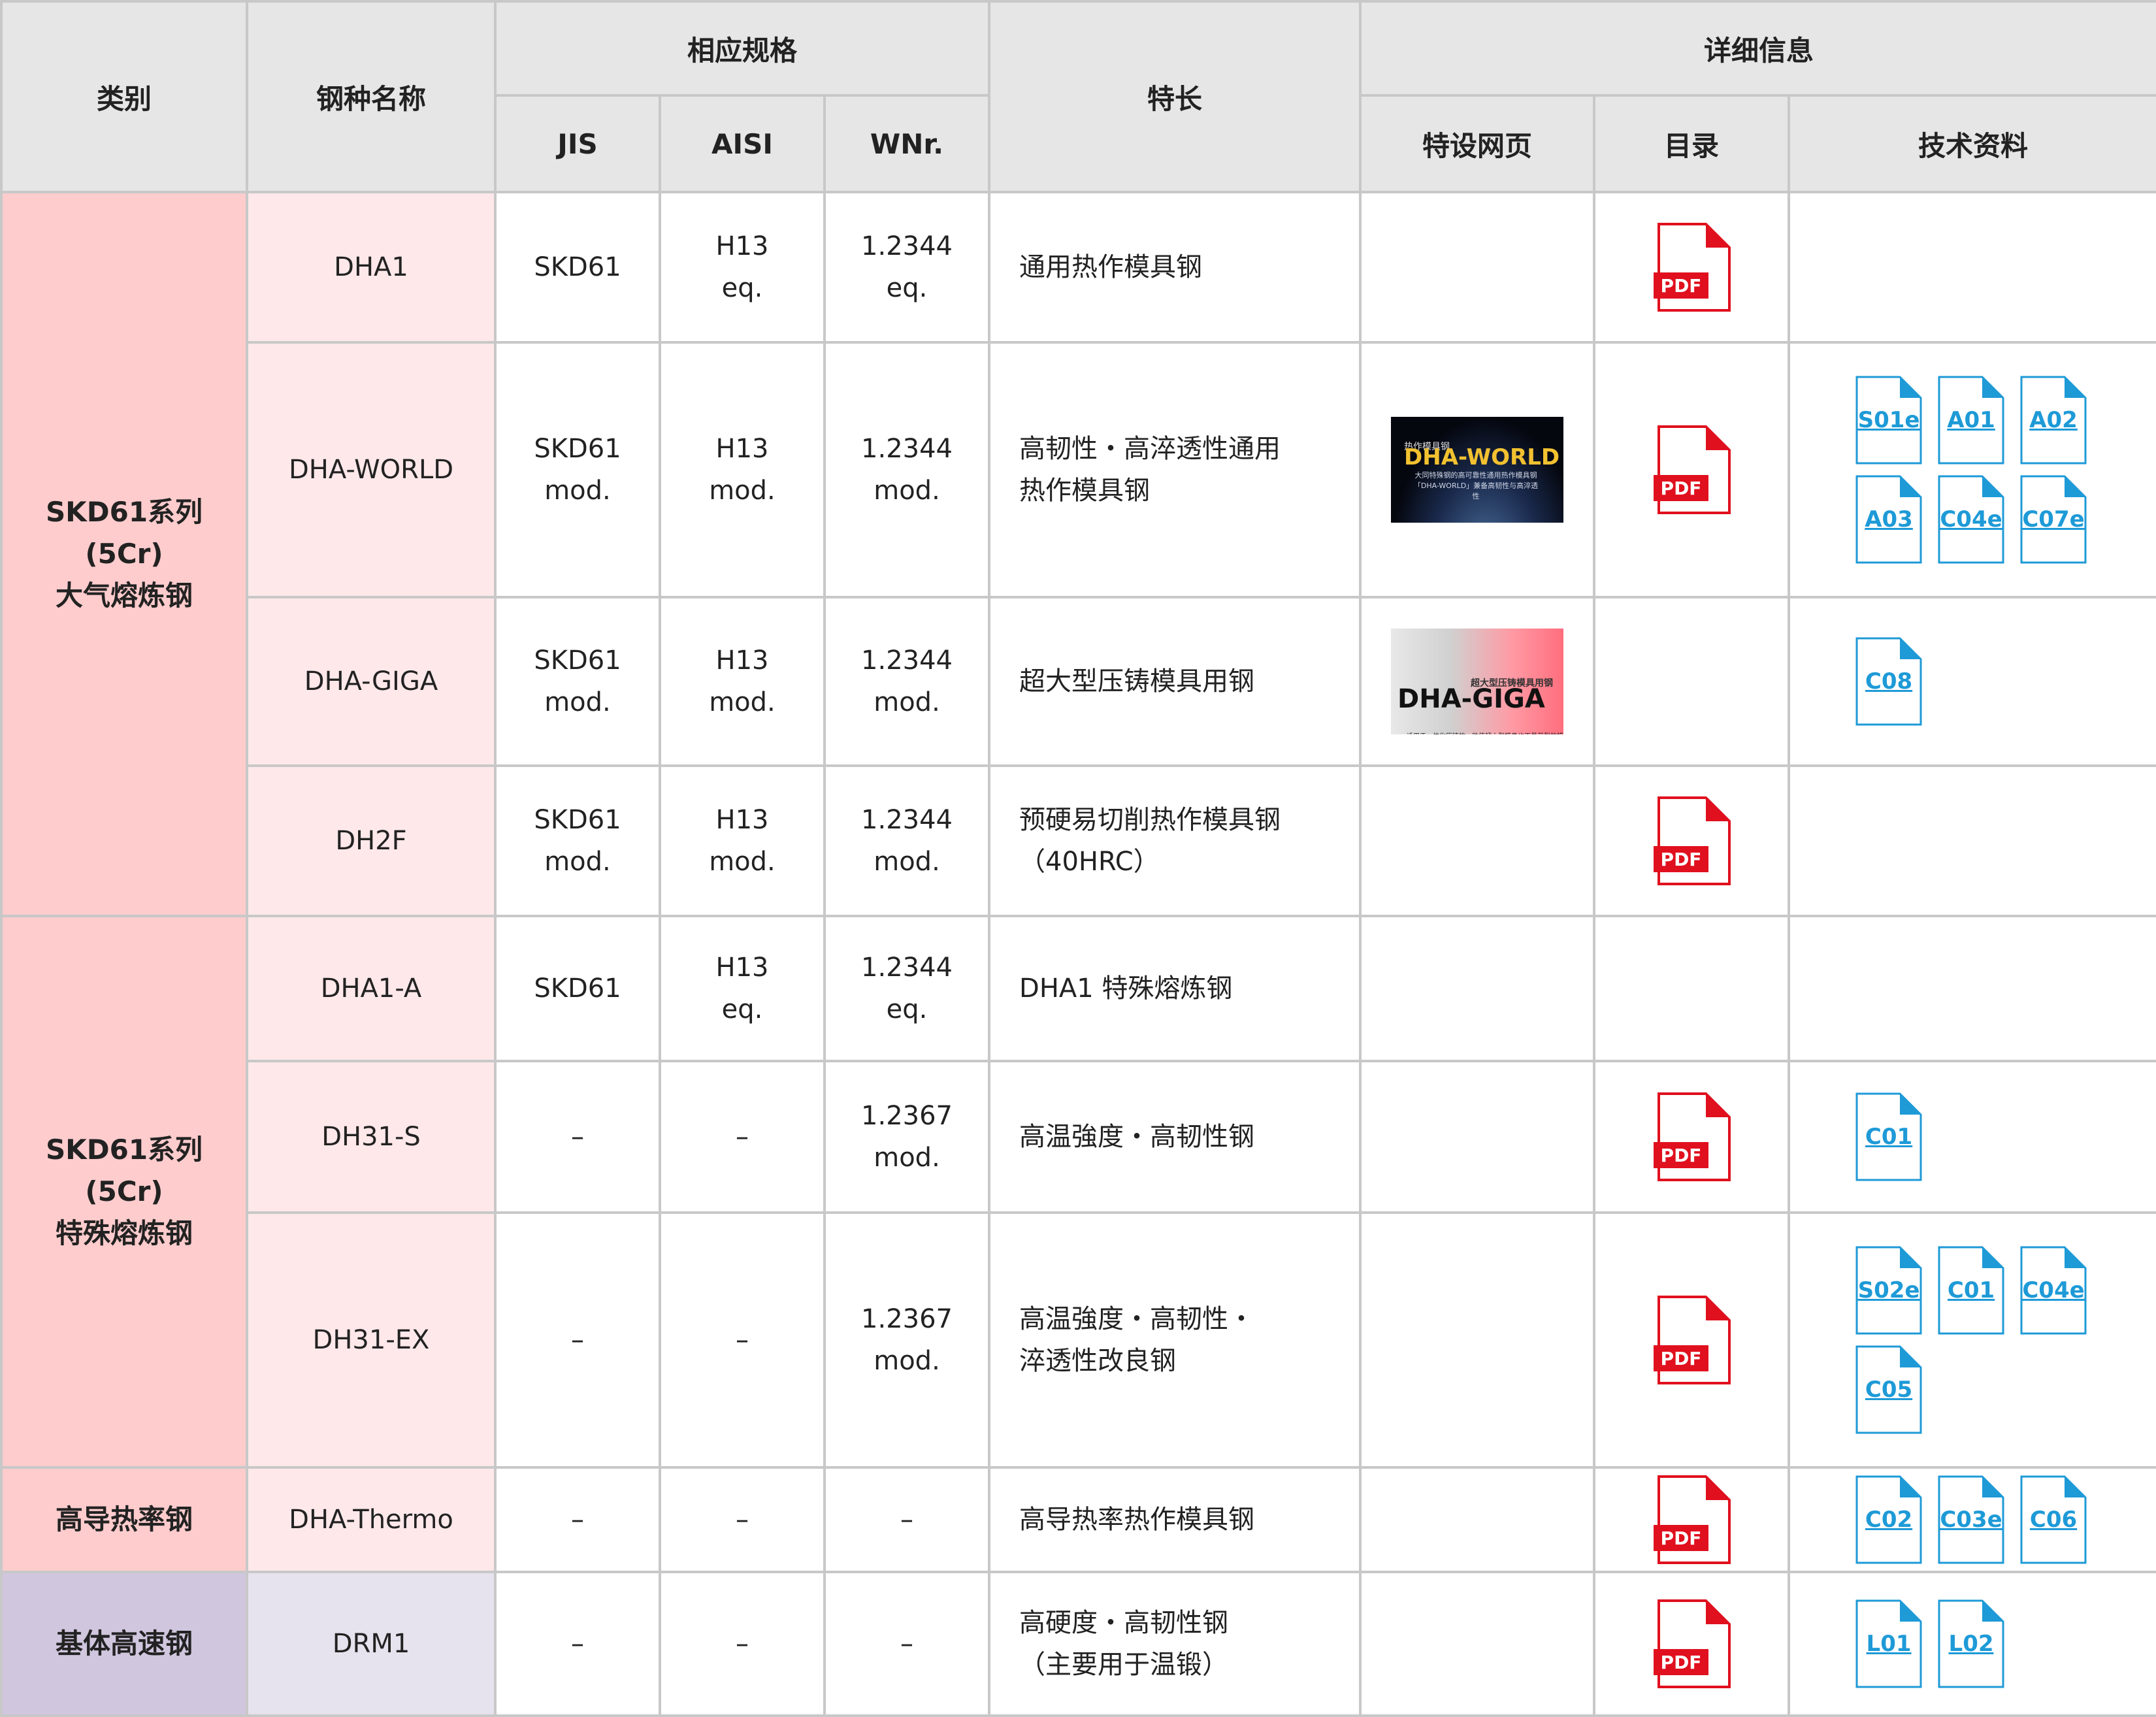  What do you see at coordinates (1476, 485) in the screenshot?
I see `banner-text: 大同特殊钢的高可靠性通用热作模具钢「DHA-WORLD」兼备高韧性与高淬透性` at bounding box center [1476, 485].